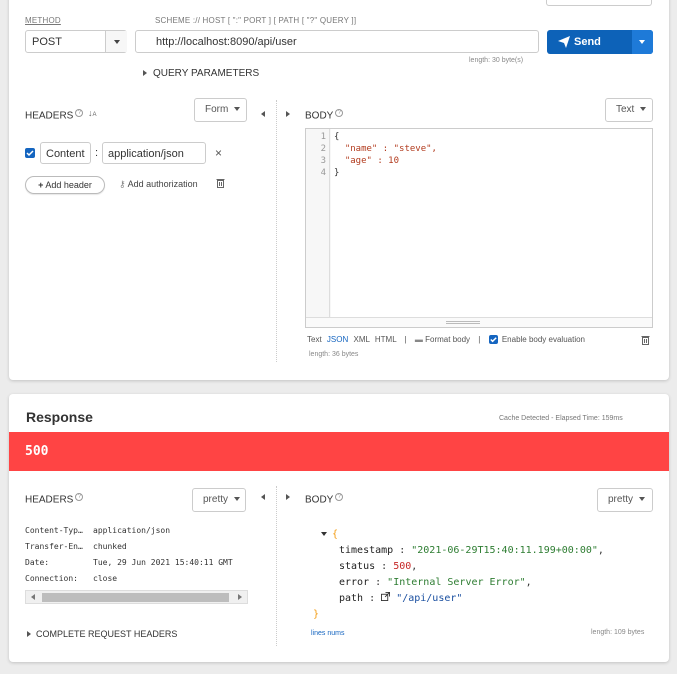 The height and width of the screenshot is (674, 677). Describe the element at coordinates (324, 499) in the screenshot. I see `response-body-title: BODY?` at that location.